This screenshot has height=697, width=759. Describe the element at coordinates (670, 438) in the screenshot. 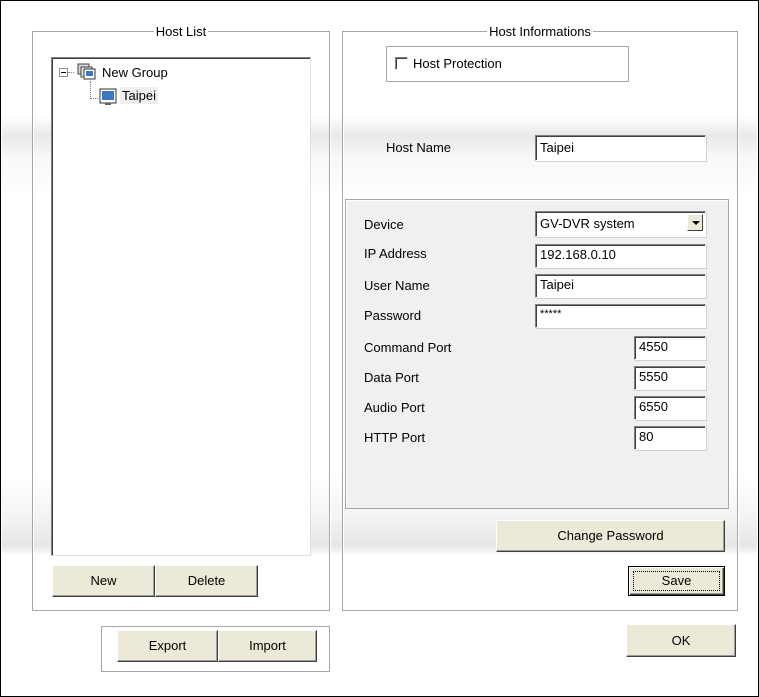

I see `http-port-field: 80` at that location.